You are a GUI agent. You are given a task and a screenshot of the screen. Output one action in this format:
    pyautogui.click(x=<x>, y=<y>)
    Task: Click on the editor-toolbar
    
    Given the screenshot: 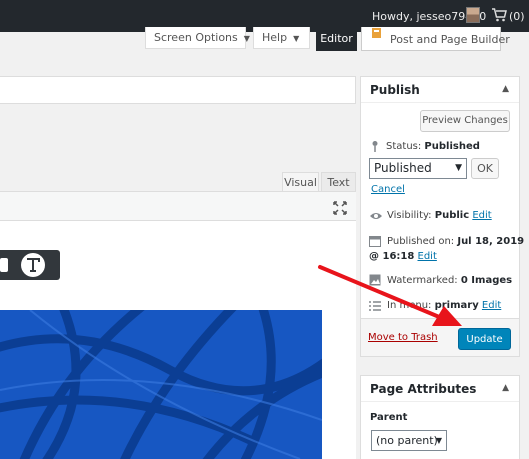 What is the action you would take?
    pyautogui.click(x=178, y=206)
    